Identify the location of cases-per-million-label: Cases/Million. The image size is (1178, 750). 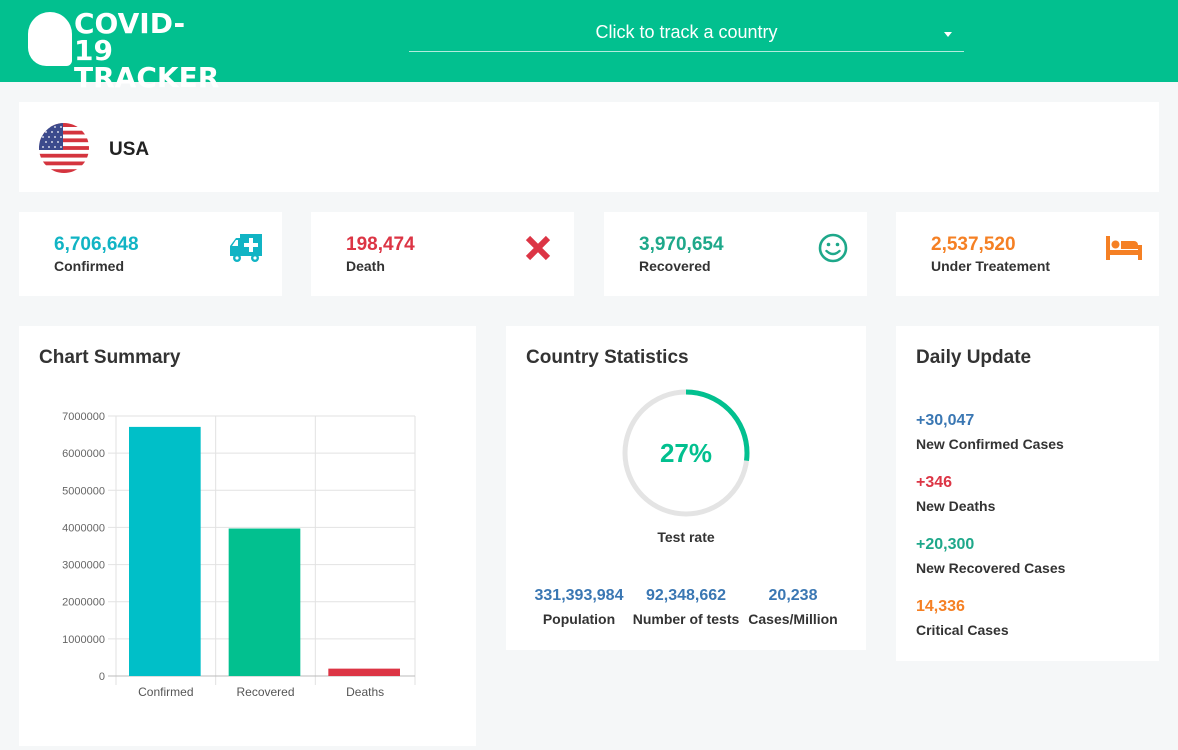
(793, 619).